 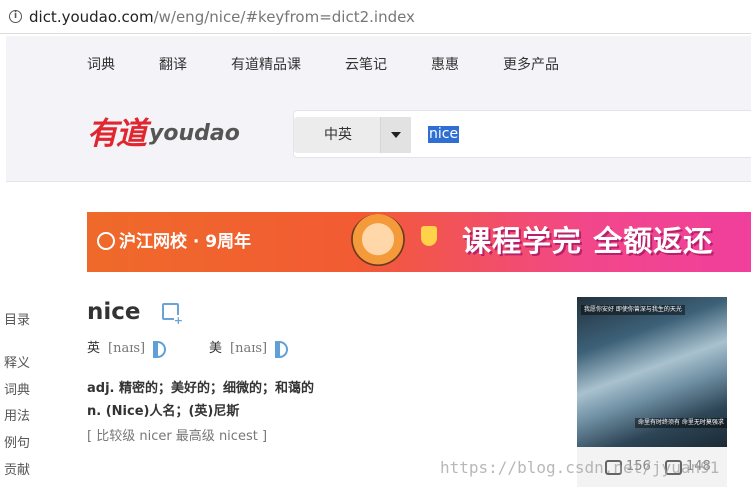 I want to click on url-host: dict.youdao.com, so click(x=91, y=17).